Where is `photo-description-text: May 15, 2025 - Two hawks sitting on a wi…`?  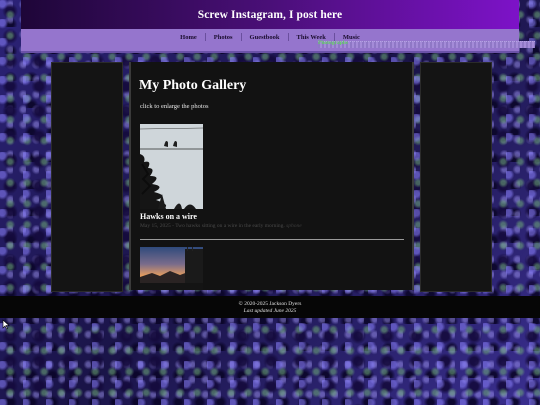
photo-description-text: May 15, 2025 - Two hawks sitting on a wi… is located at coordinates (212, 226).